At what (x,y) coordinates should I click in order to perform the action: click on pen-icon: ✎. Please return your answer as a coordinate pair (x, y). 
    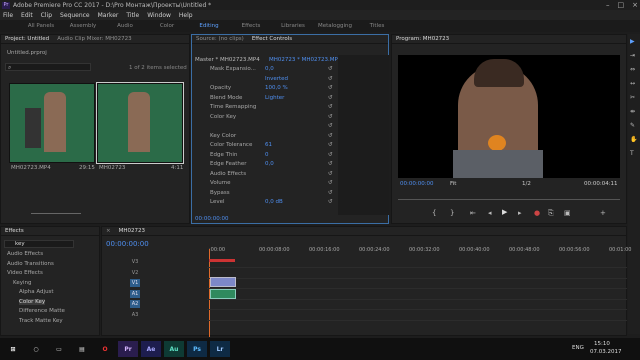
    Looking at the image, I should click on (632, 125).